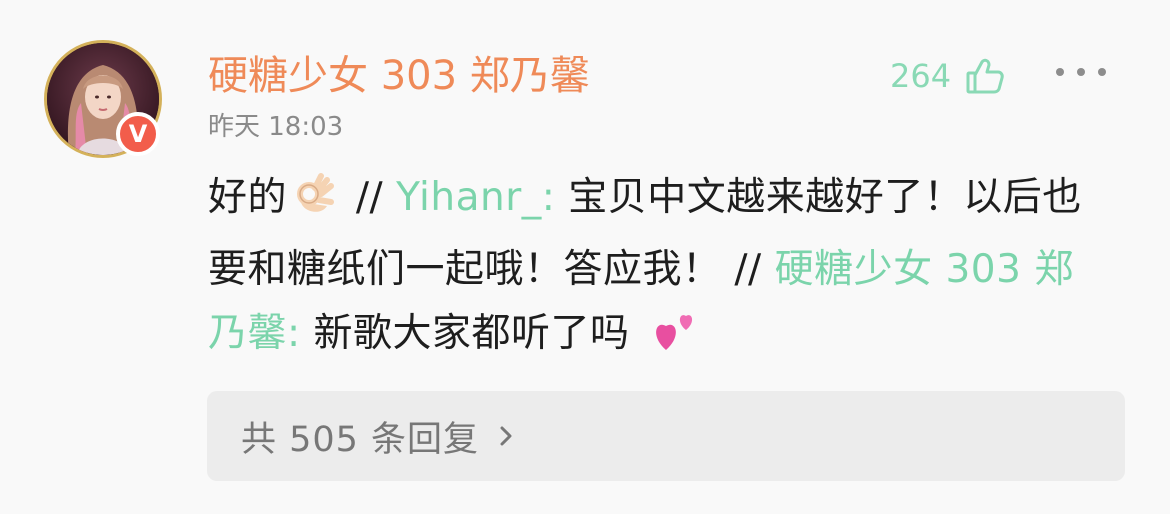 The image size is (1170, 514). I want to click on mention-link-1: Yihanr_:, so click(475, 197).